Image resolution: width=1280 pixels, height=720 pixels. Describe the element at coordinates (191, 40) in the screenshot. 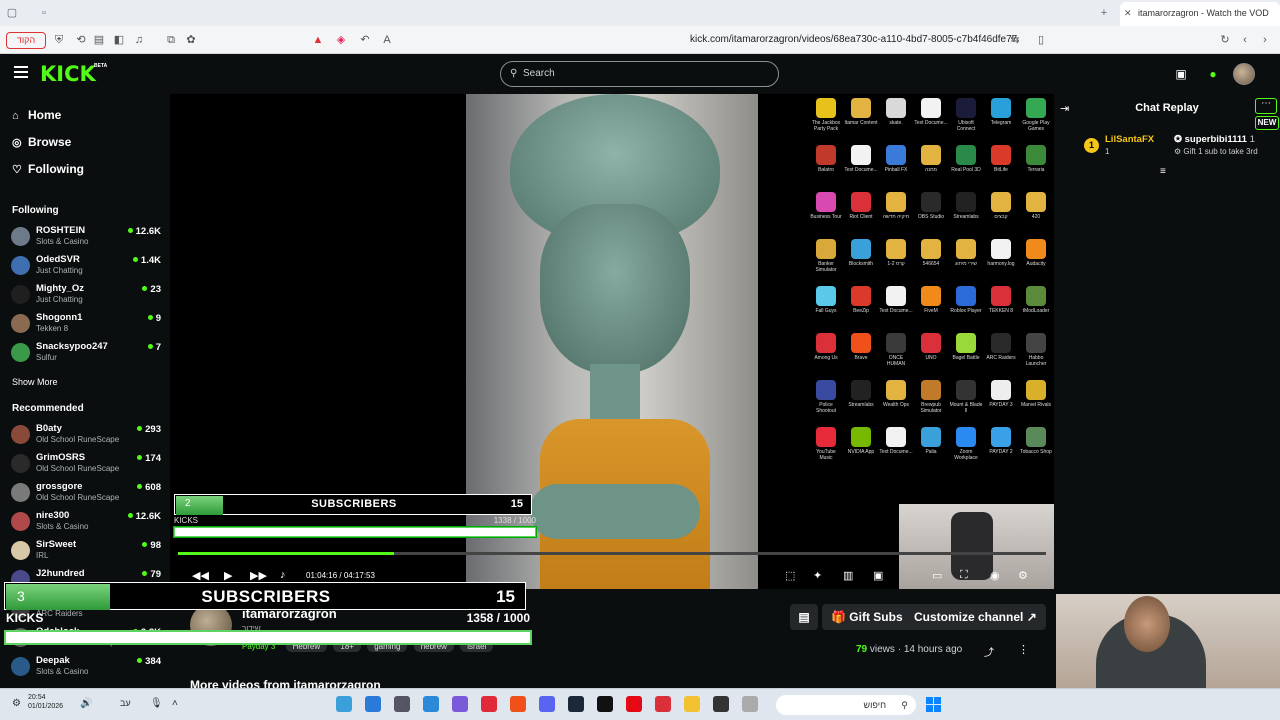

I see `extensions-icon: ✿` at that location.